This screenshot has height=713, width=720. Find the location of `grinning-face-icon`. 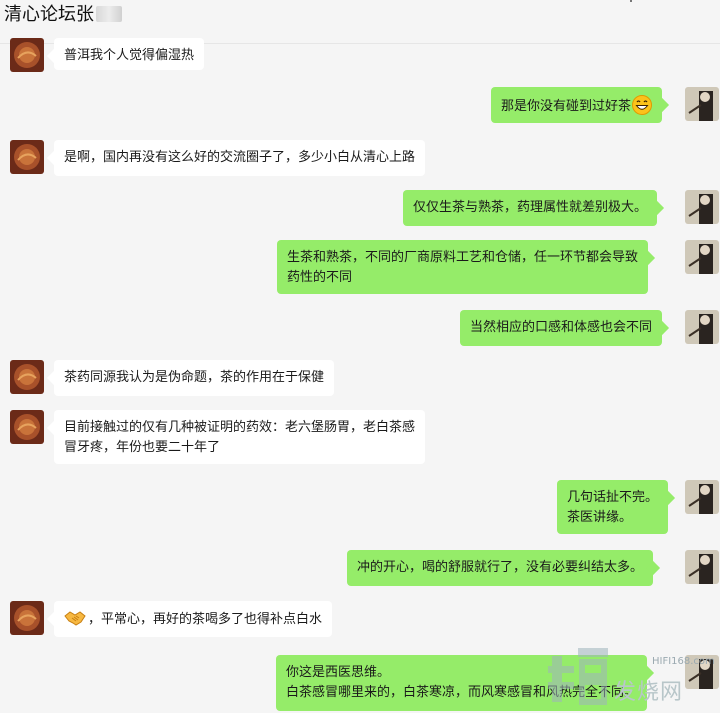

grinning-face-icon is located at coordinates (642, 105).